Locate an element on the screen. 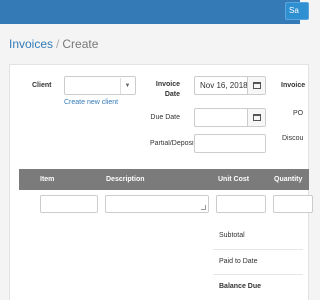  paid-to-date-label: Paid to Date is located at coordinates (238, 261).